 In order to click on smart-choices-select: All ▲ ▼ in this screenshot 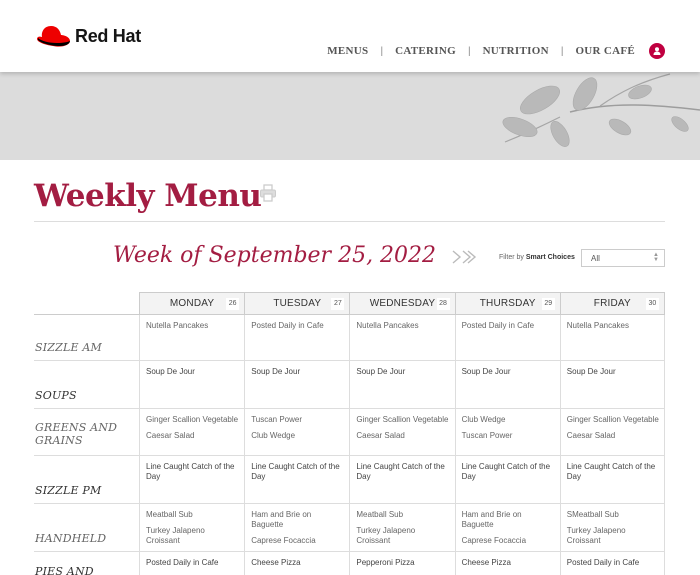, I will do `click(623, 258)`.